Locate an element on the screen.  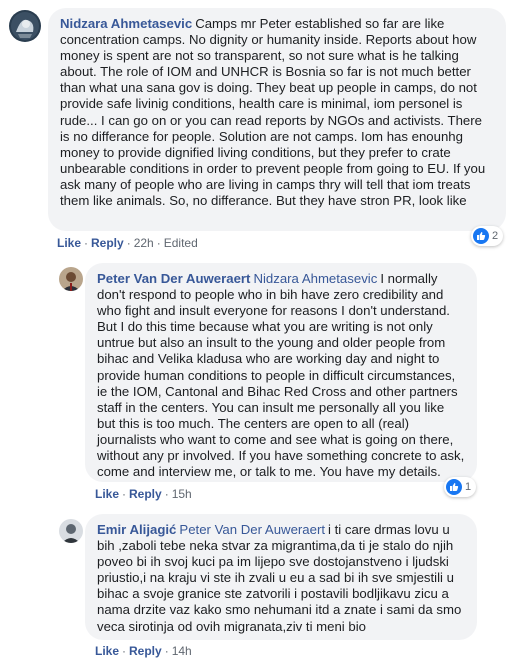
reaction-badge: 2 is located at coordinates (487, 236).